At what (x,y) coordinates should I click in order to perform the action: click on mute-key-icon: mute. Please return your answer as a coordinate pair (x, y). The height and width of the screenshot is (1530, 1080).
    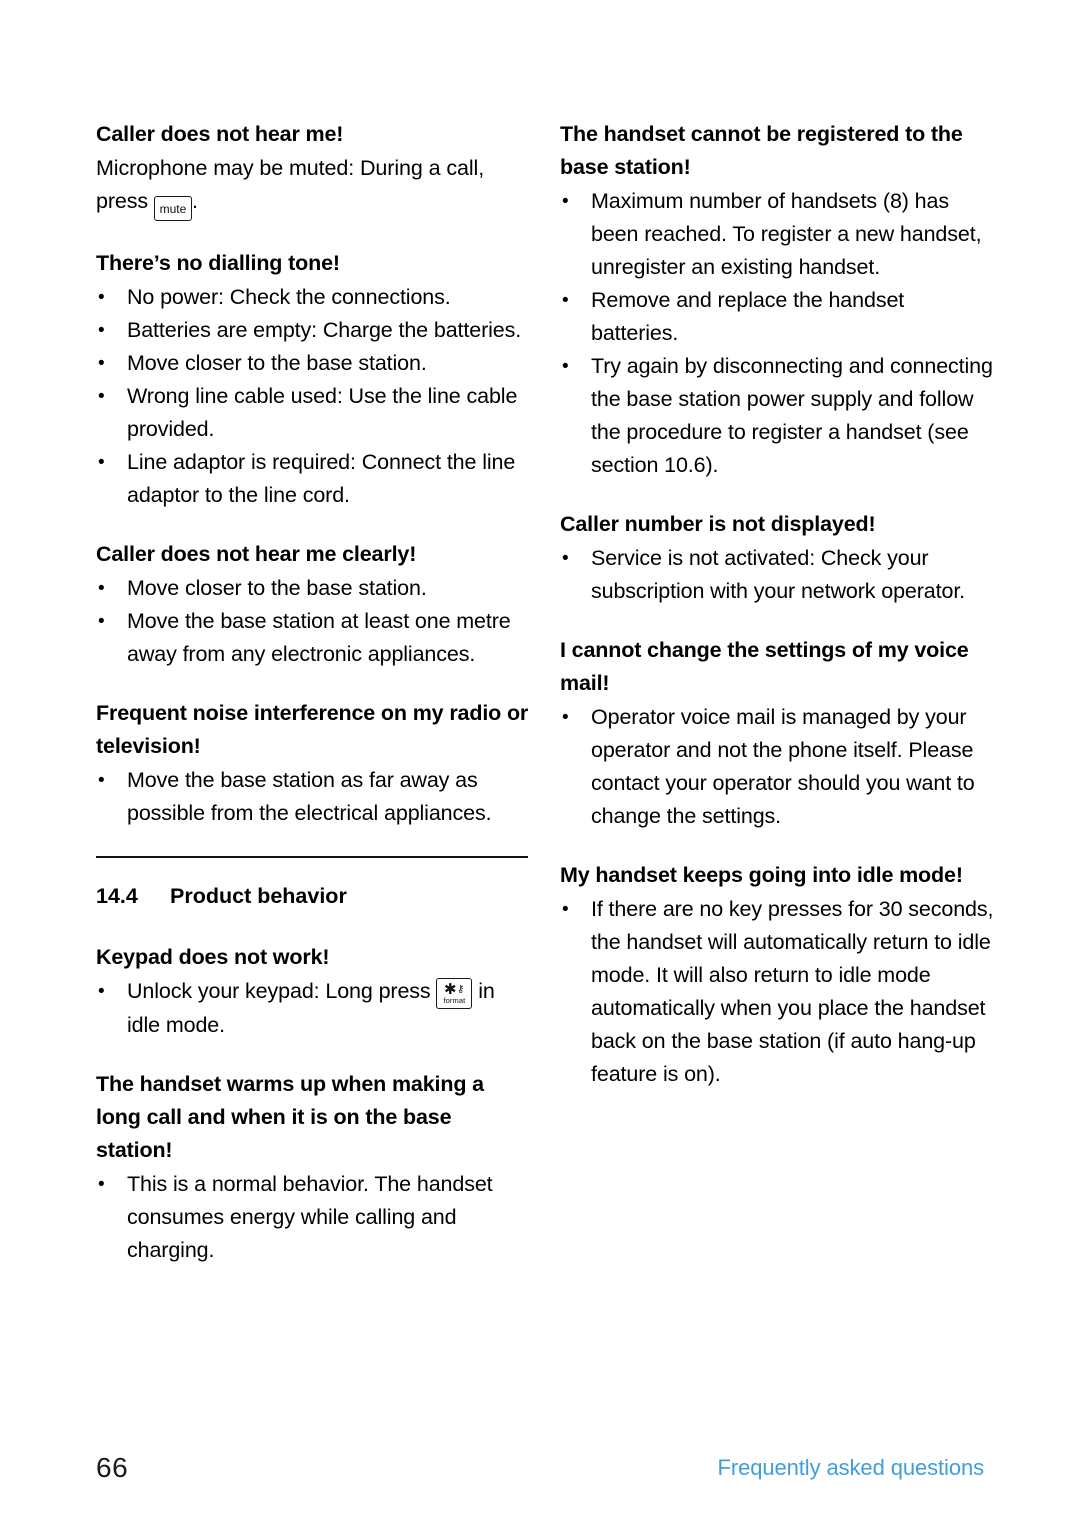
    Looking at the image, I should click on (172, 208).